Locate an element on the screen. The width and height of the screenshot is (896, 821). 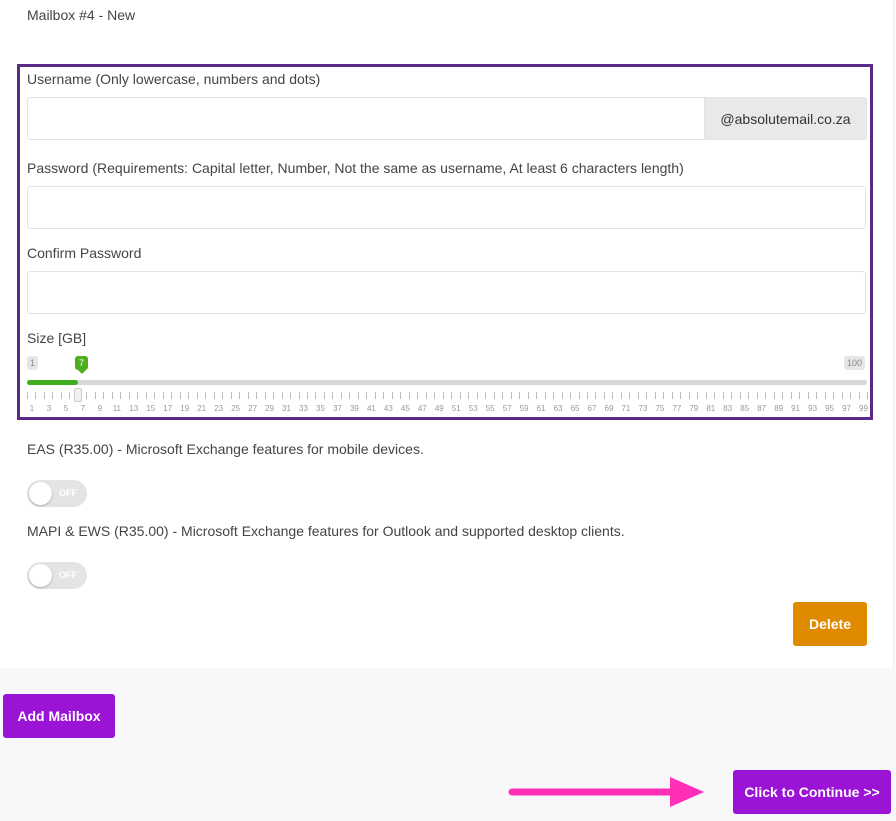
slider-scale-label: 55 is located at coordinates (490, 408).